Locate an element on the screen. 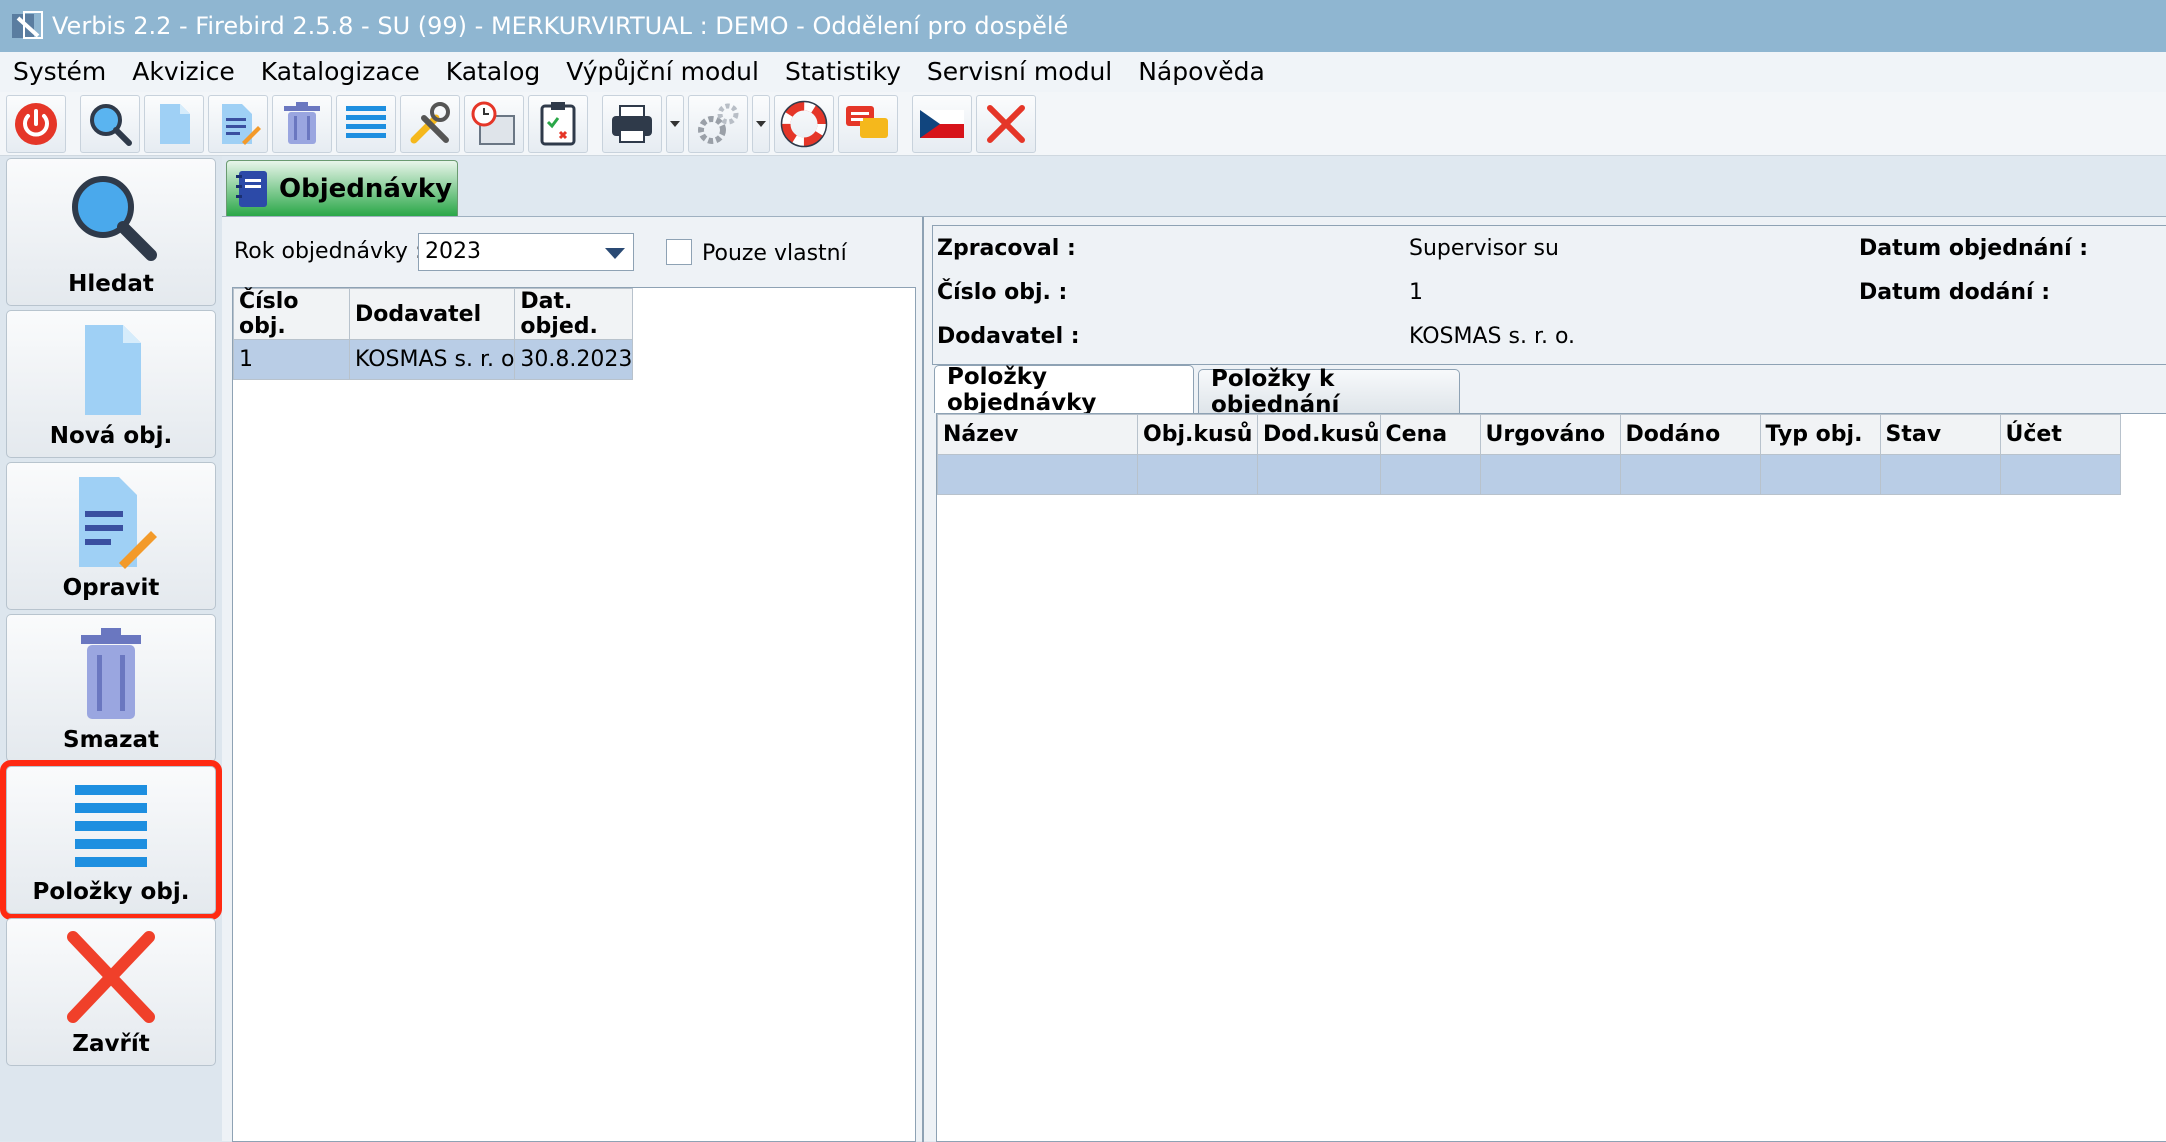 The image size is (2166, 1142). calendar-clock-icon is located at coordinates (493, 123).